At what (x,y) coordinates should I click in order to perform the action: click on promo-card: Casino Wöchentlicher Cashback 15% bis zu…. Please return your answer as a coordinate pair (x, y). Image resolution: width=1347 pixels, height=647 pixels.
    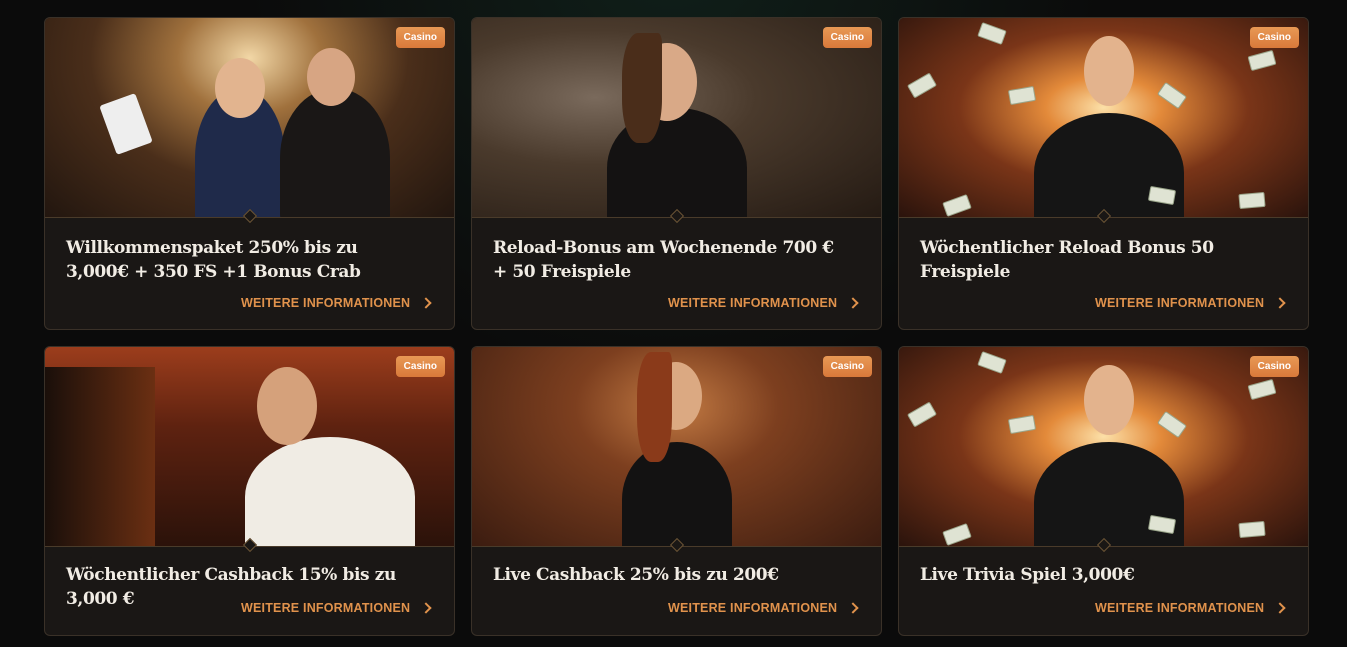
    Looking at the image, I should click on (249, 491).